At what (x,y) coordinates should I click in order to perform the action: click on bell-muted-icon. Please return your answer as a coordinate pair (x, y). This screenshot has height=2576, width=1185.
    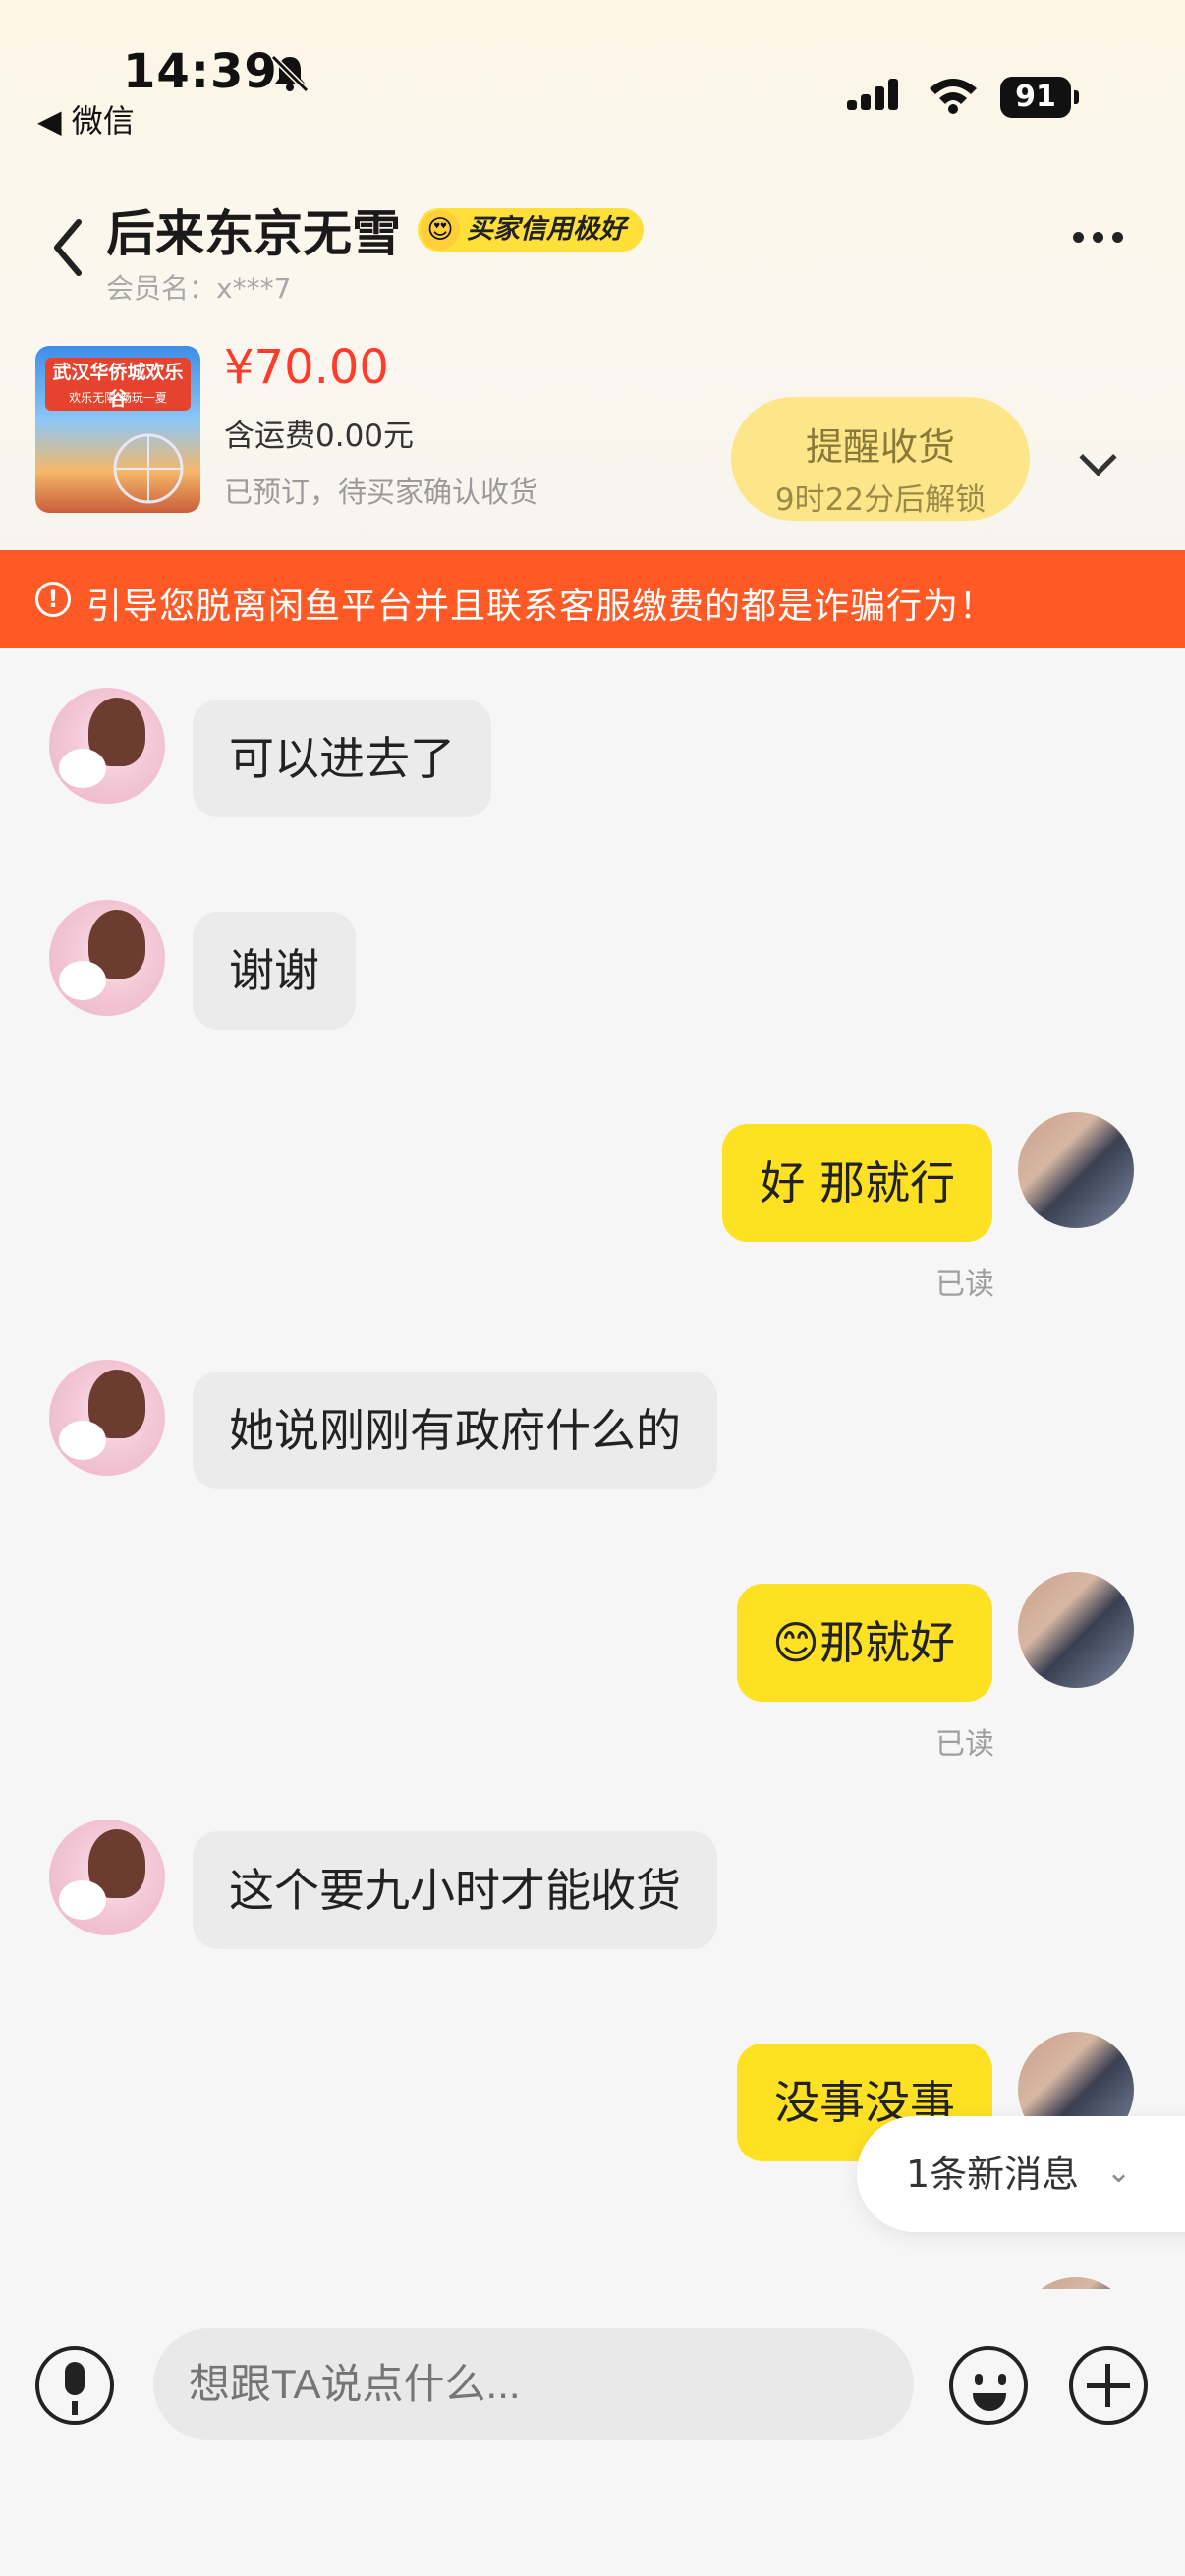
    Looking at the image, I should click on (290, 73).